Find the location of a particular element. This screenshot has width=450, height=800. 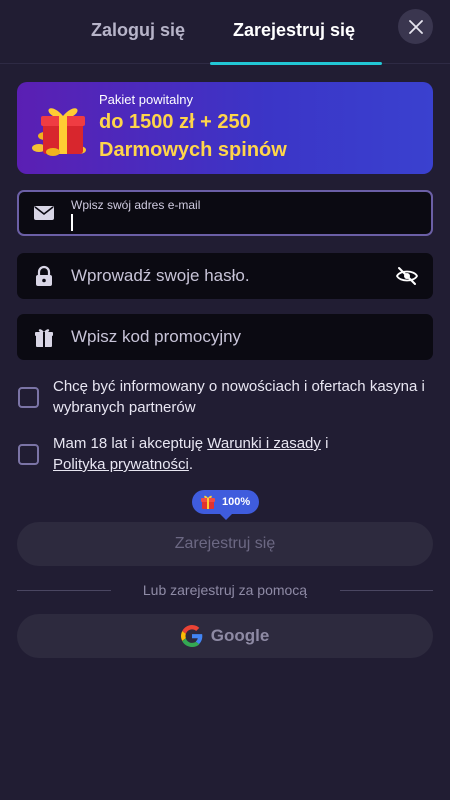

promo-placeholder: Wpisz kod promocyjny is located at coordinates (156, 336).